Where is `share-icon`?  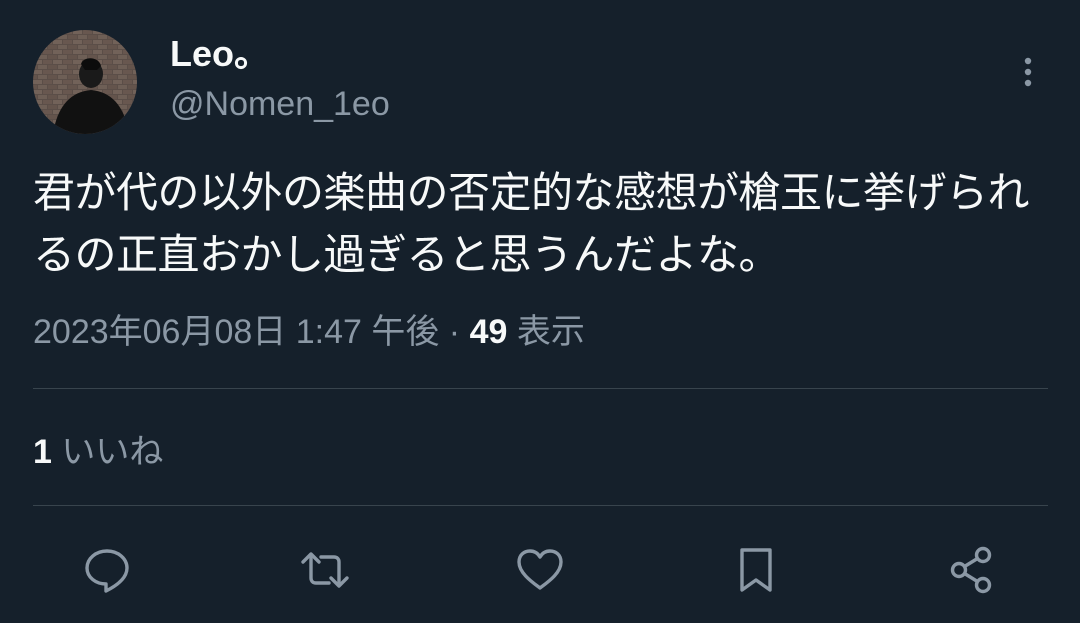 share-icon is located at coordinates (971, 570).